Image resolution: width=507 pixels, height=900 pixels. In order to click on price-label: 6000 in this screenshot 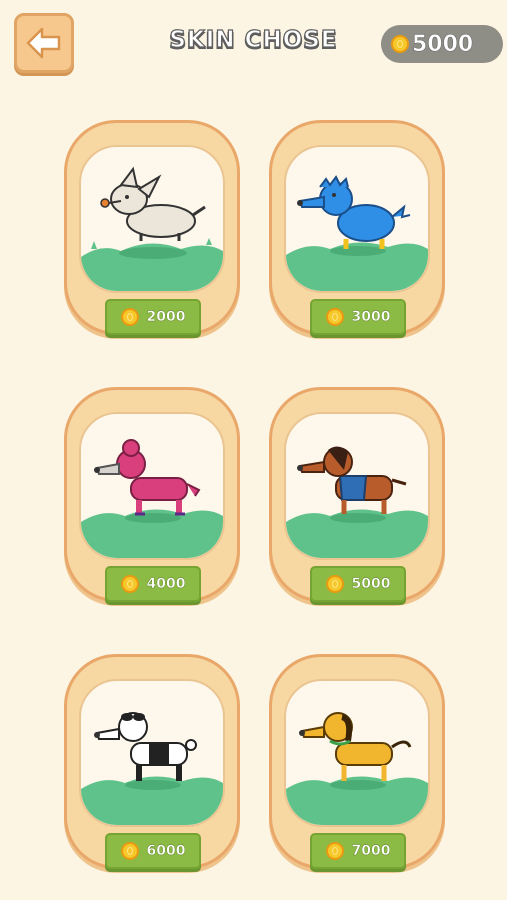, I will do `click(166, 851)`.